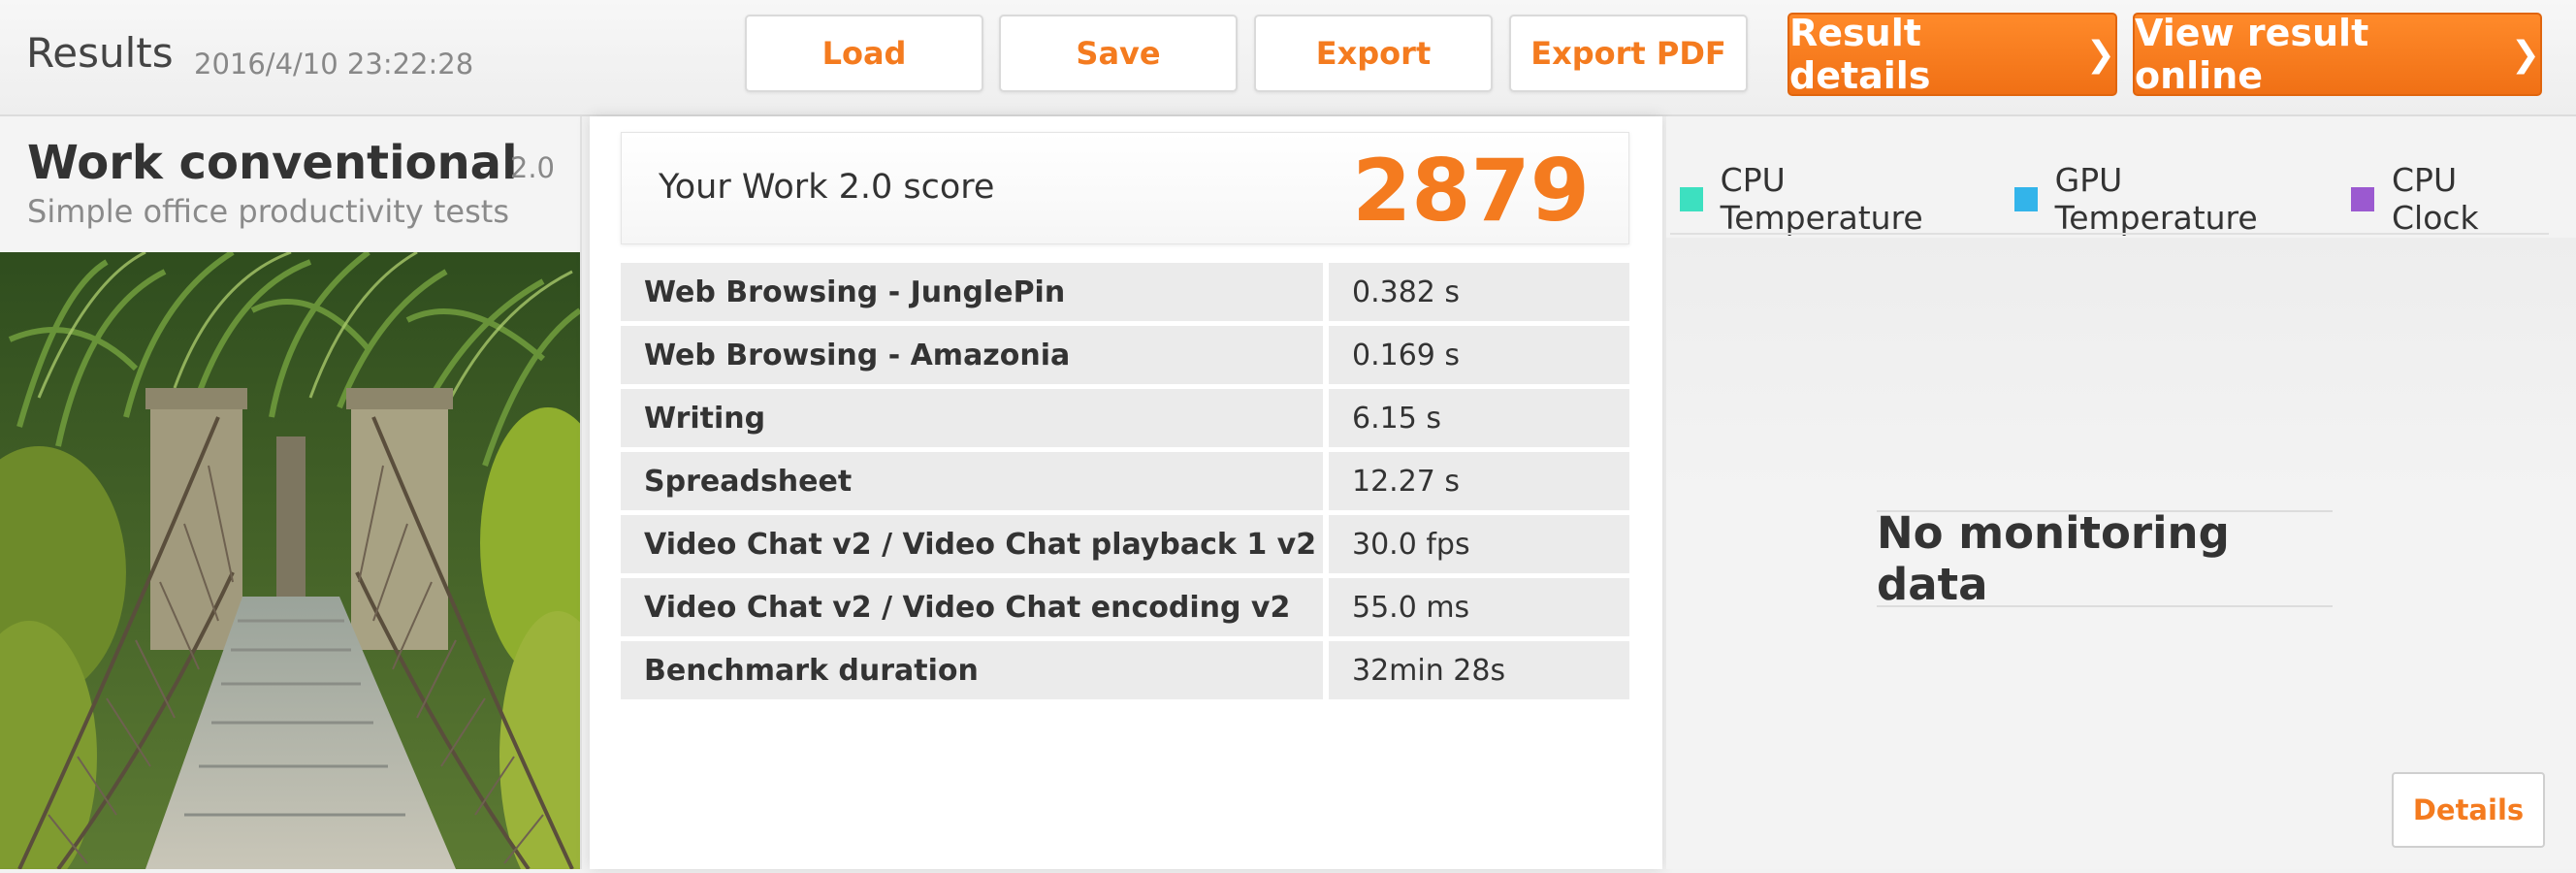  What do you see at coordinates (975, 544) in the screenshot?
I see `result-name: Video Chat v2 / Video Chat playback 1 v2` at bounding box center [975, 544].